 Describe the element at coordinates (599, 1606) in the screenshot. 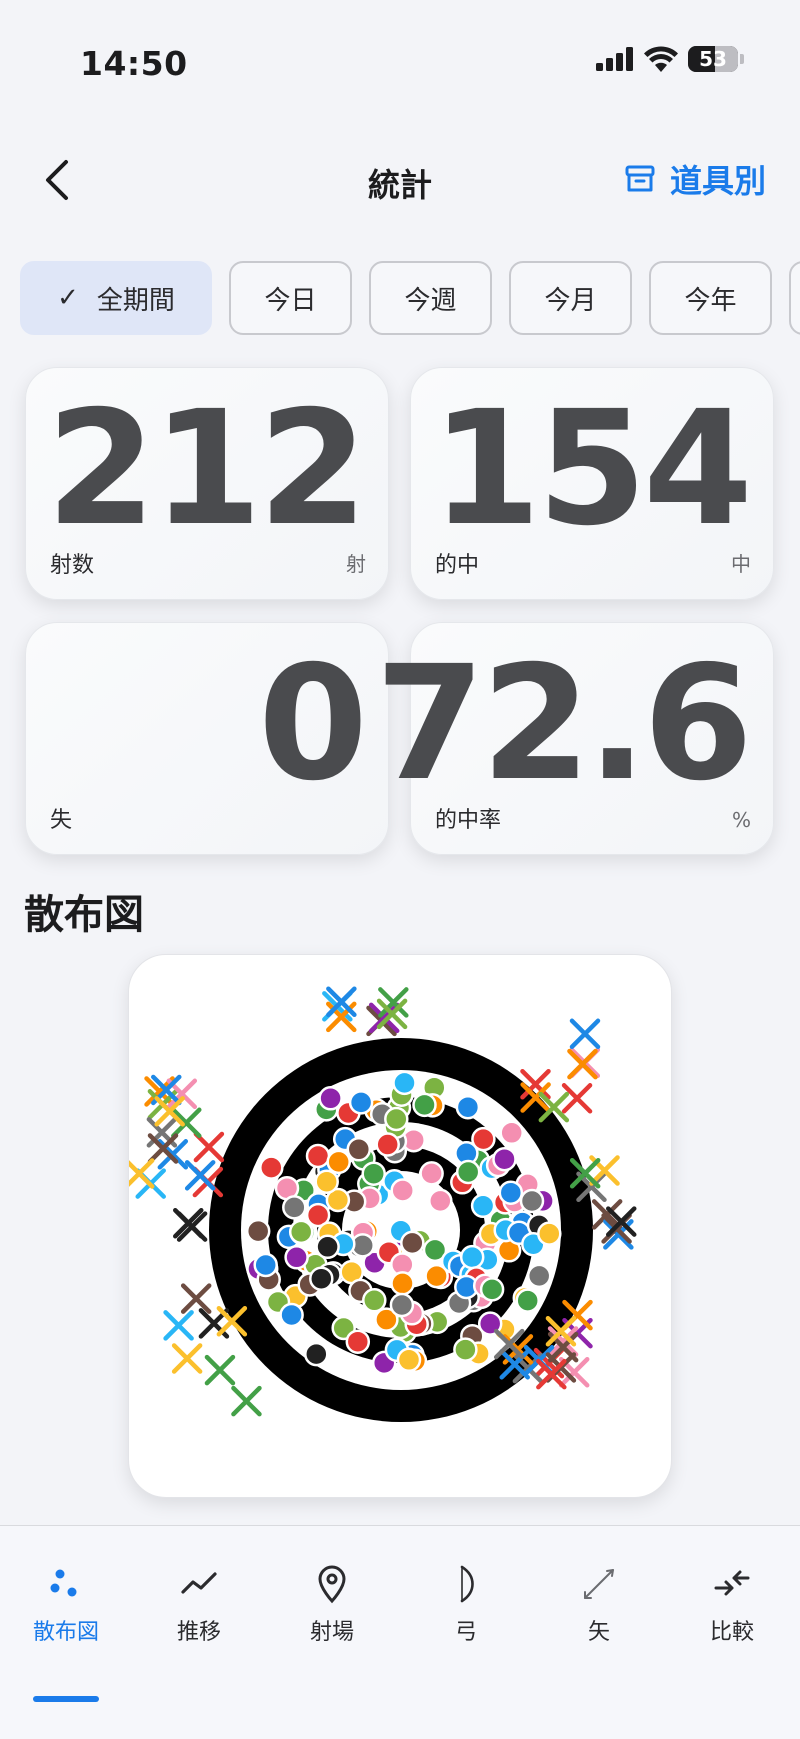

I see `tab-arrow: 矢` at that location.